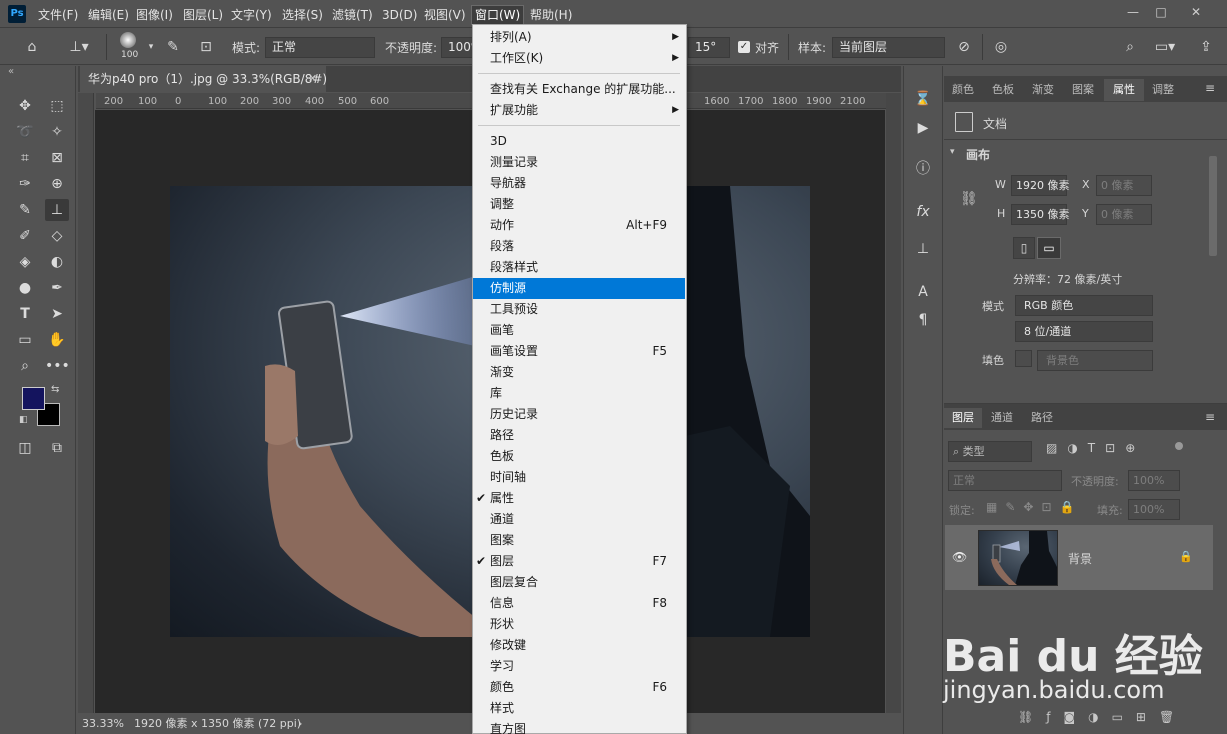 Image resolution: width=1227 pixels, height=734 pixels. I want to click on window-menu-item: 工作区(K) ▶, so click(579, 58).